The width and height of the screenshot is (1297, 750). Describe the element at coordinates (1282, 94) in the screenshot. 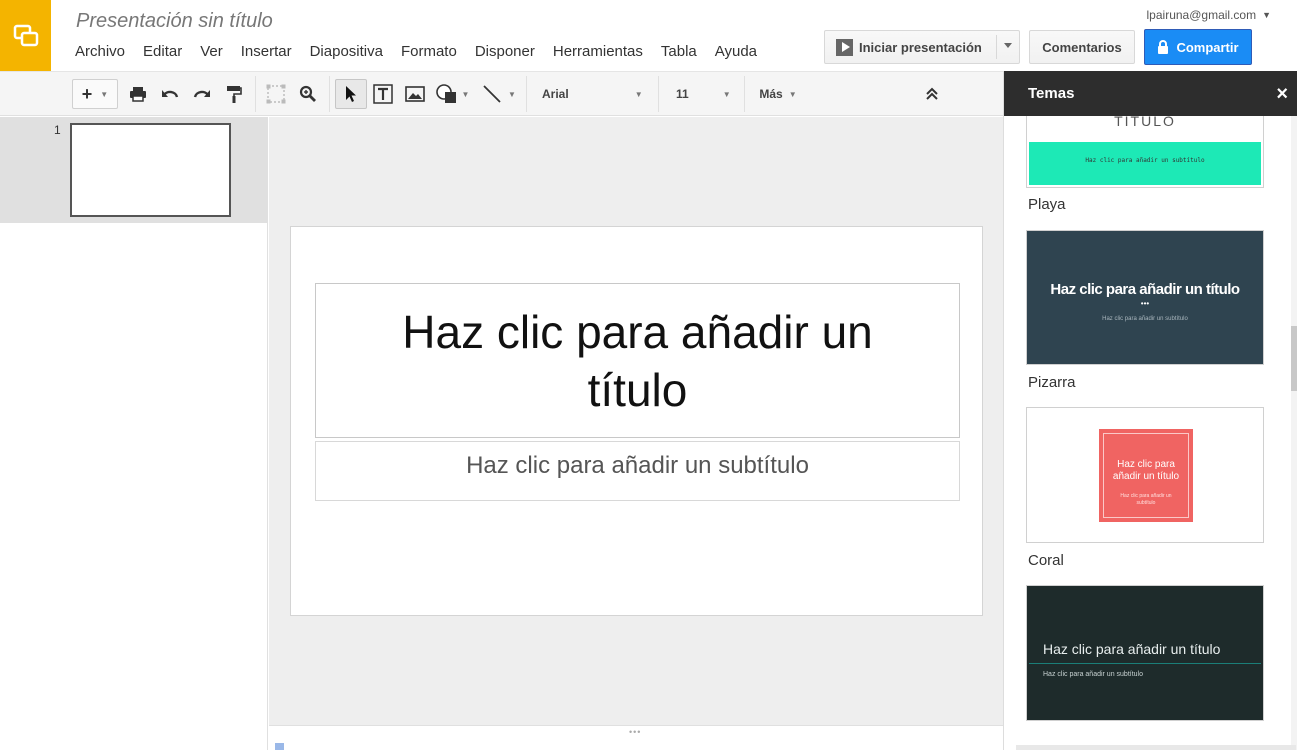

I see `close-icon: ×` at that location.